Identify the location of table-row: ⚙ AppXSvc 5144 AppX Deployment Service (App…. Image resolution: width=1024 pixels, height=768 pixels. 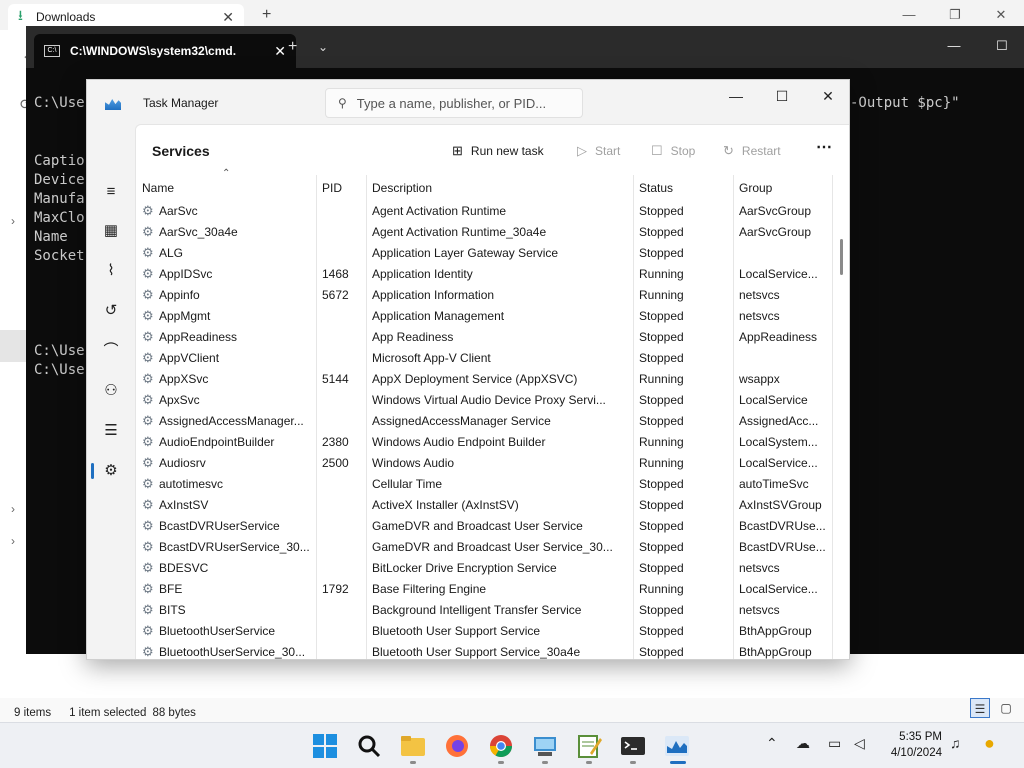
(484, 379).